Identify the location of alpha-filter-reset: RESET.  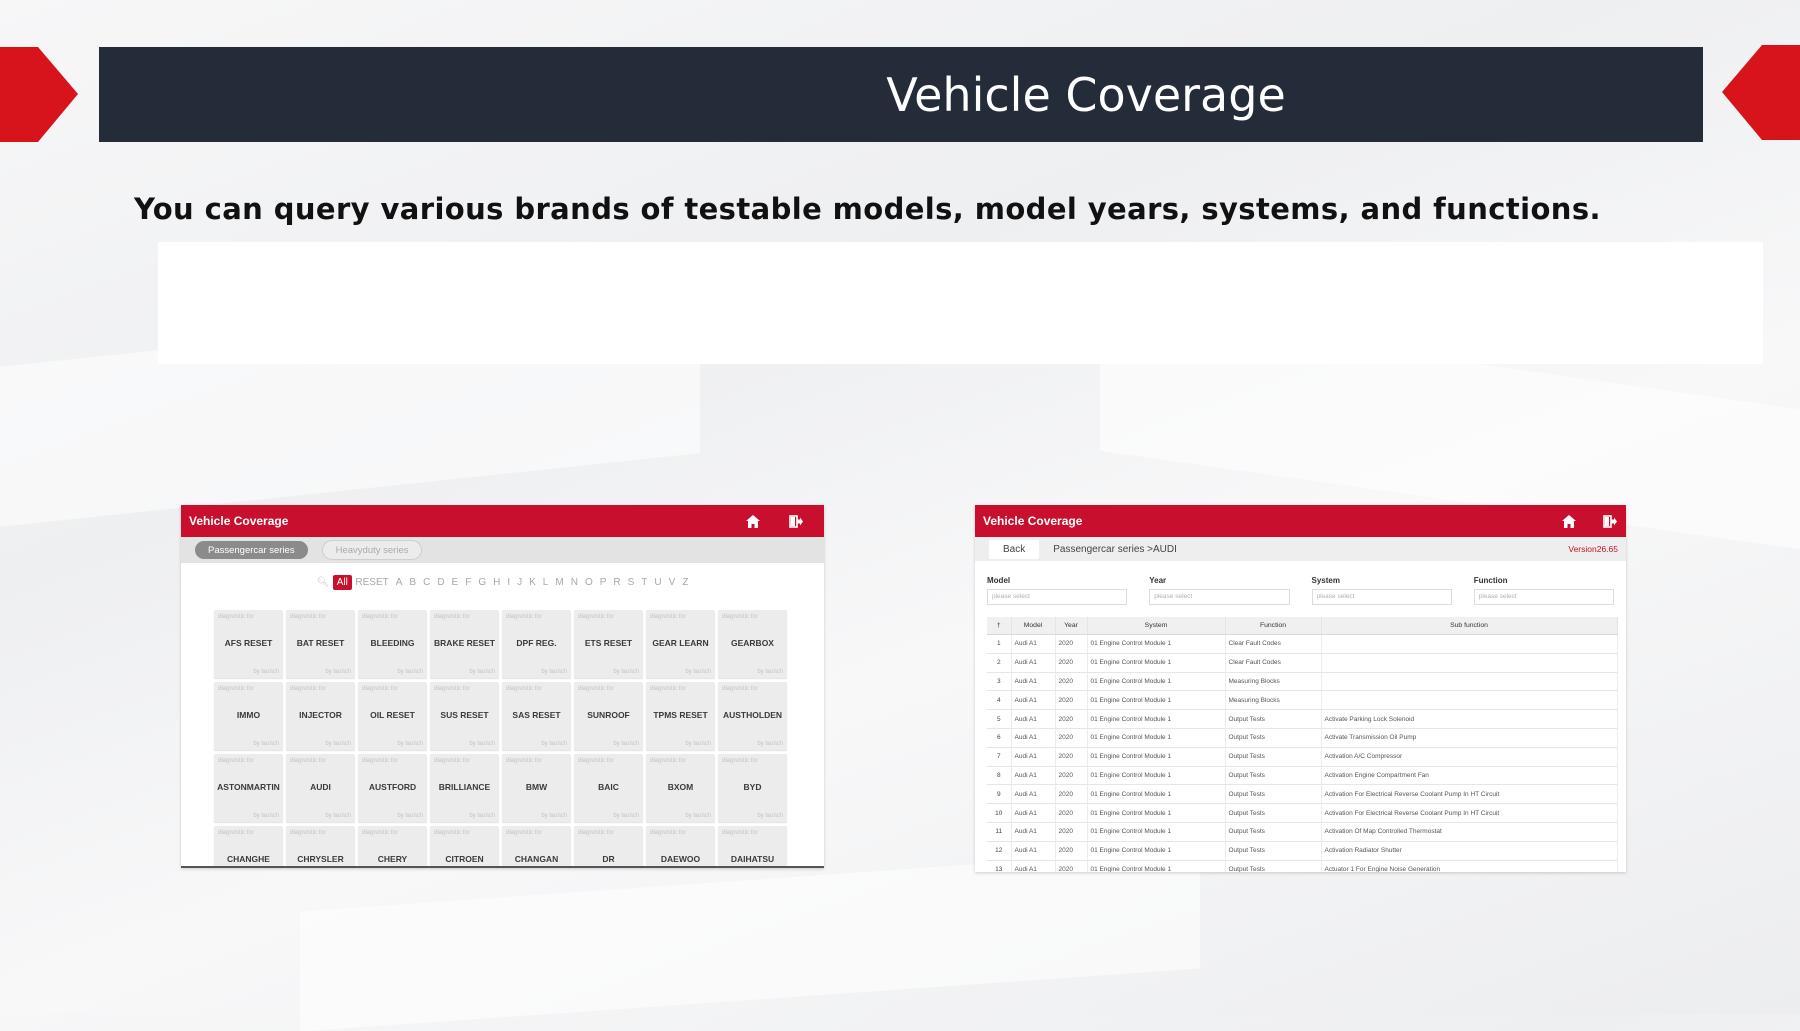
(372, 582).